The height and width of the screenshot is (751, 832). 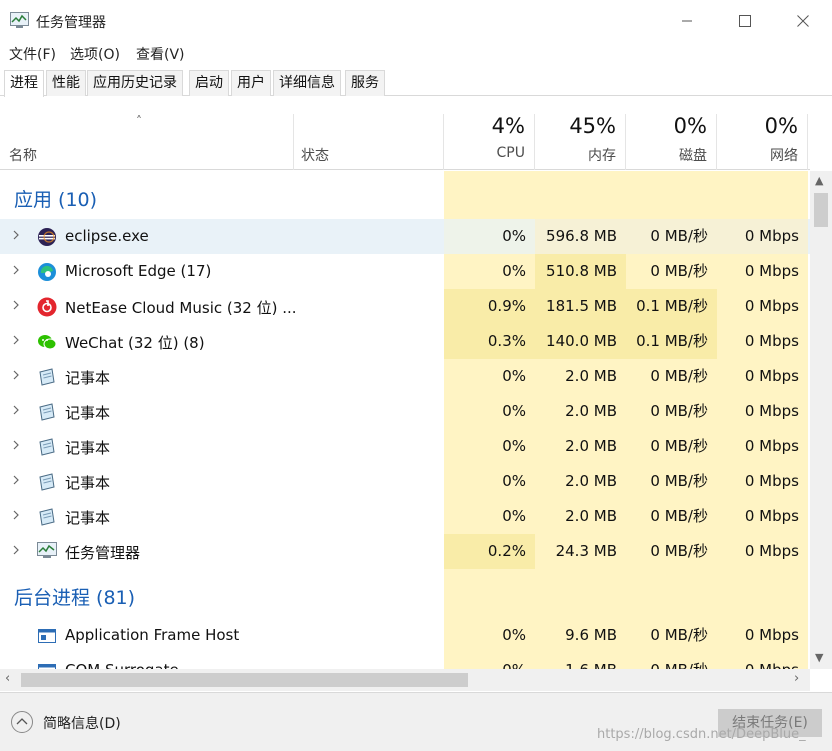 I want to click on disk-cell: 0.1 MB/秒, so click(x=671, y=341).